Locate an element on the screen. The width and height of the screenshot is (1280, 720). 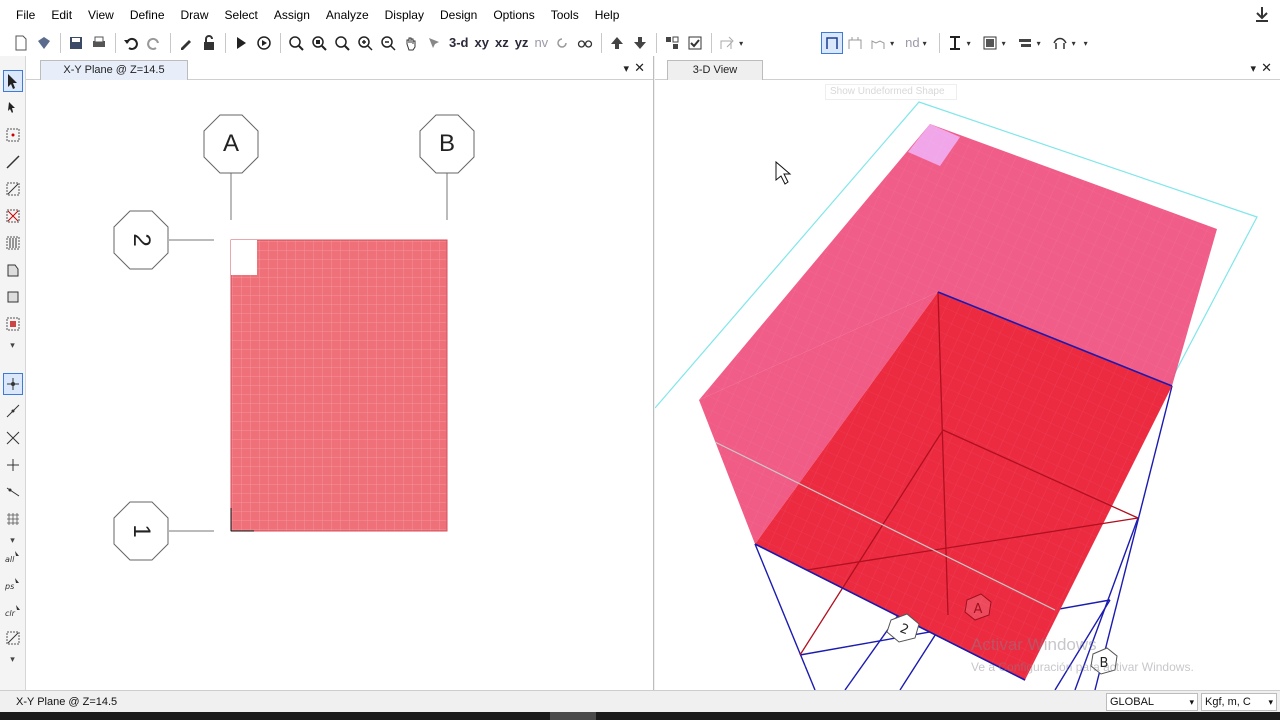
snap-intersect-button is located at coordinates (13, 438).